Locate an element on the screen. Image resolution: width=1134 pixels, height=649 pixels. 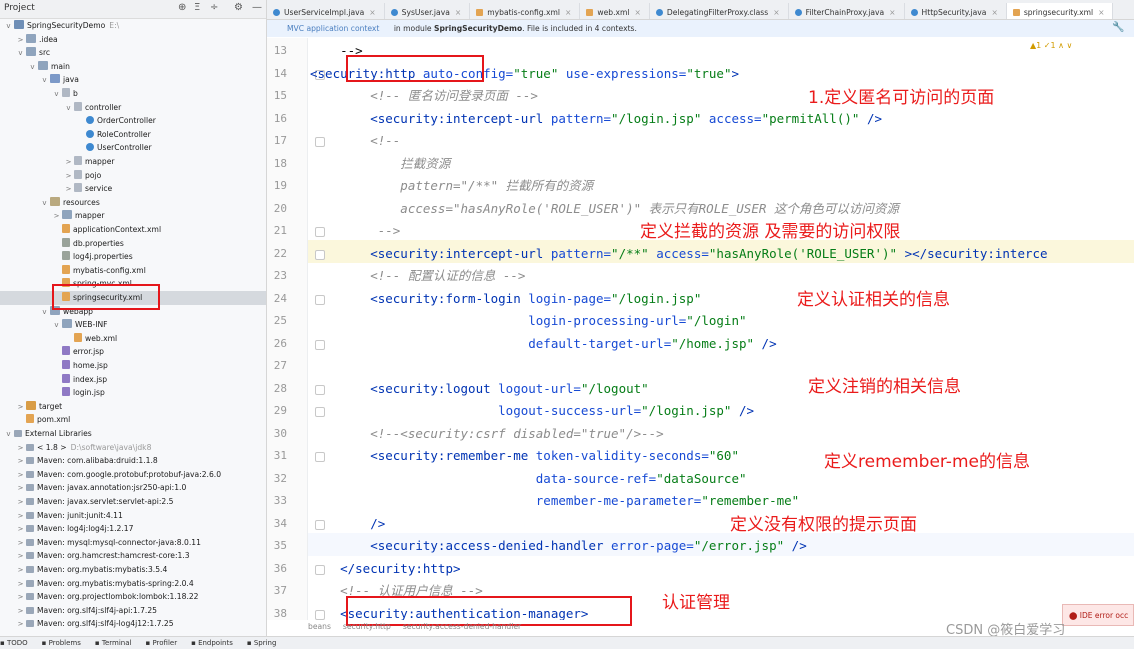
tree-item: > service is located at coordinates (133, 189).